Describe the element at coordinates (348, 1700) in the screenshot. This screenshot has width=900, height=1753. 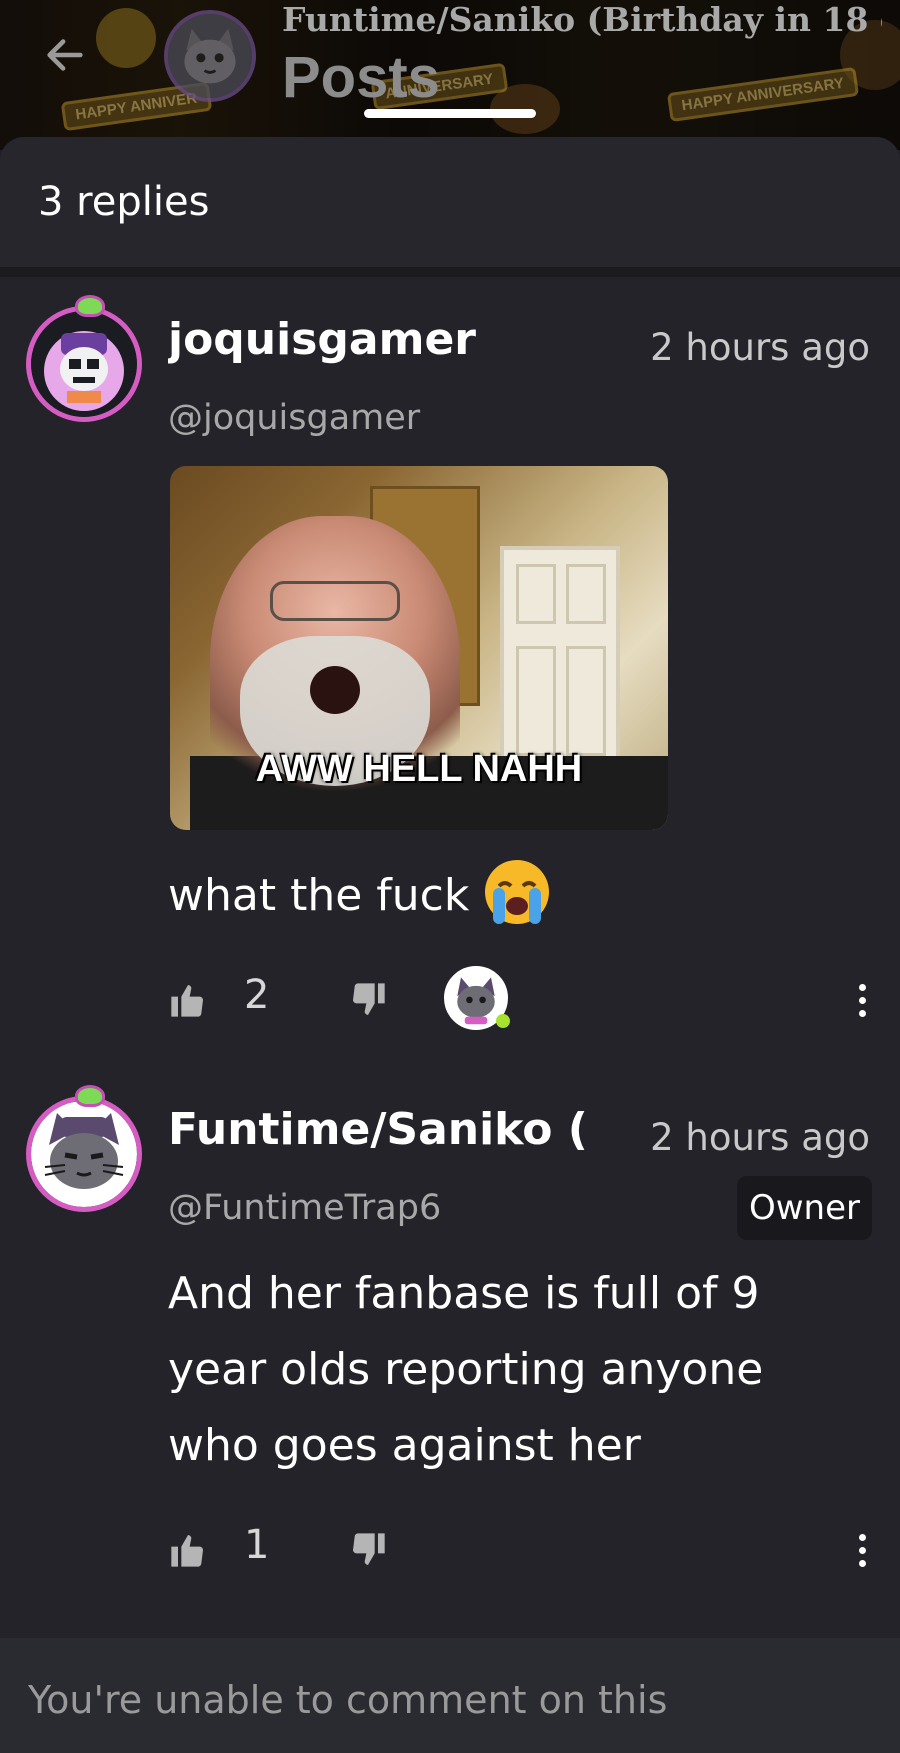
I see `comment-disabled-notice: You're unable to comment on this` at that location.